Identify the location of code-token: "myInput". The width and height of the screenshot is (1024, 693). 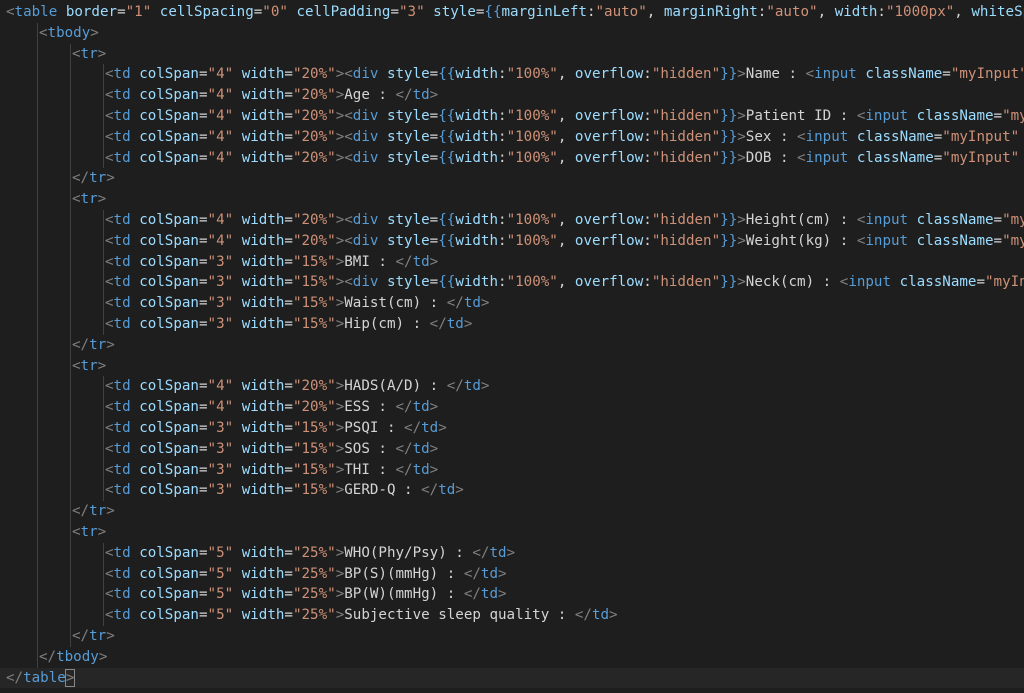
(981, 136).